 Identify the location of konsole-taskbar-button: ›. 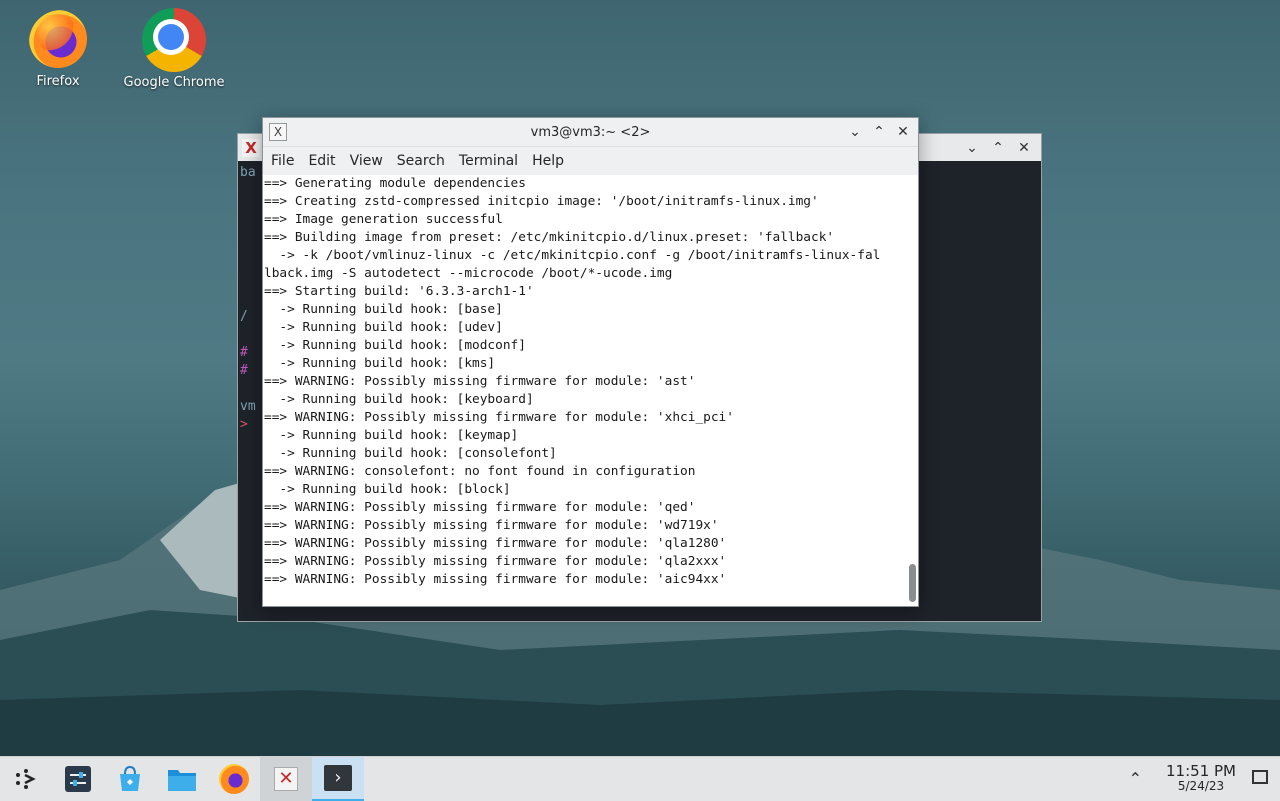
(338, 779).